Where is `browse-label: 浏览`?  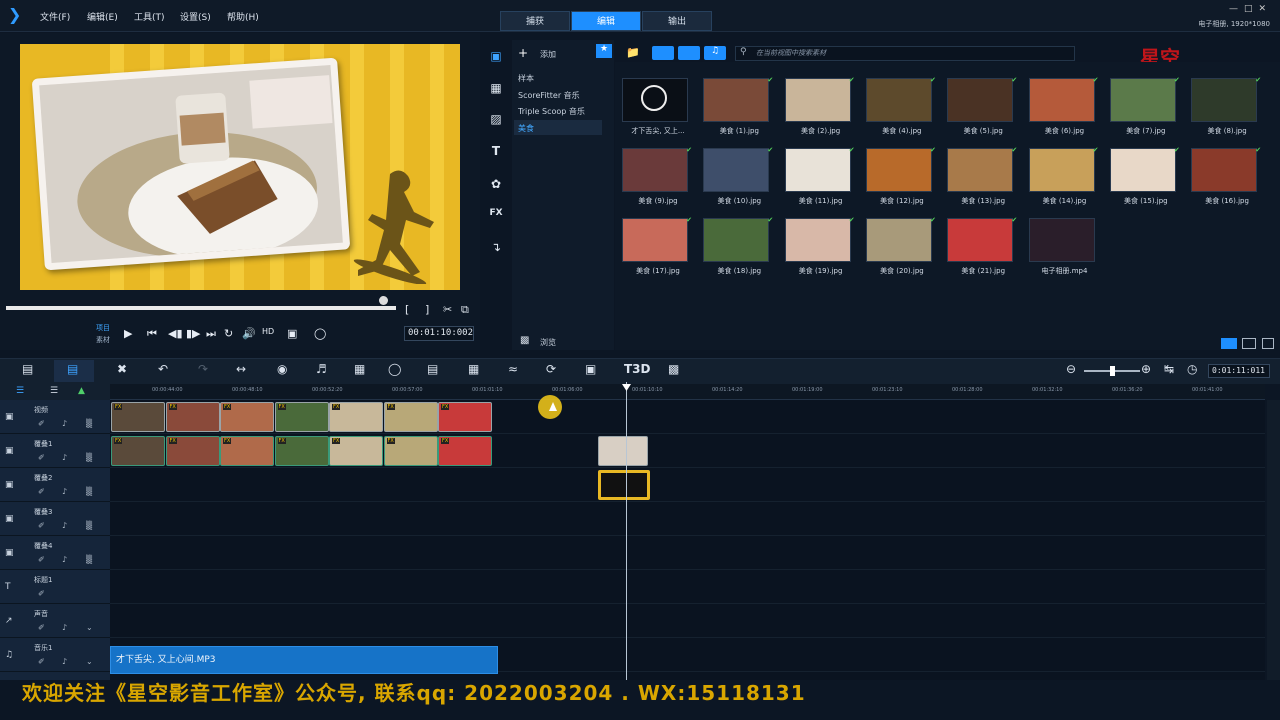
browse-label: 浏览 is located at coordinates (548, 342).